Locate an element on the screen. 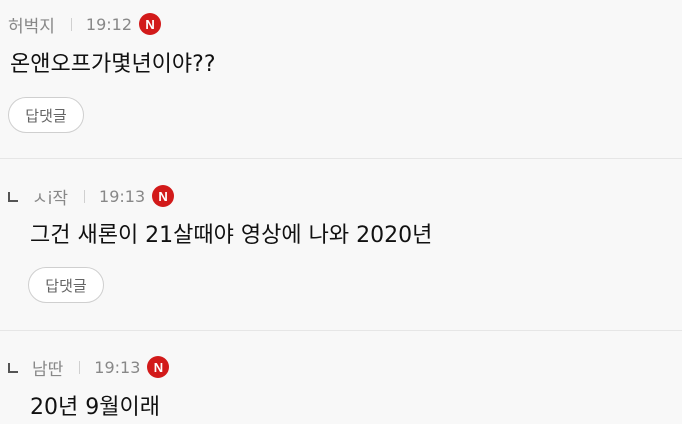 The height and width of the screenshot is (424, 682). comment-time: 19:12 is located at coordinates (109, 24).